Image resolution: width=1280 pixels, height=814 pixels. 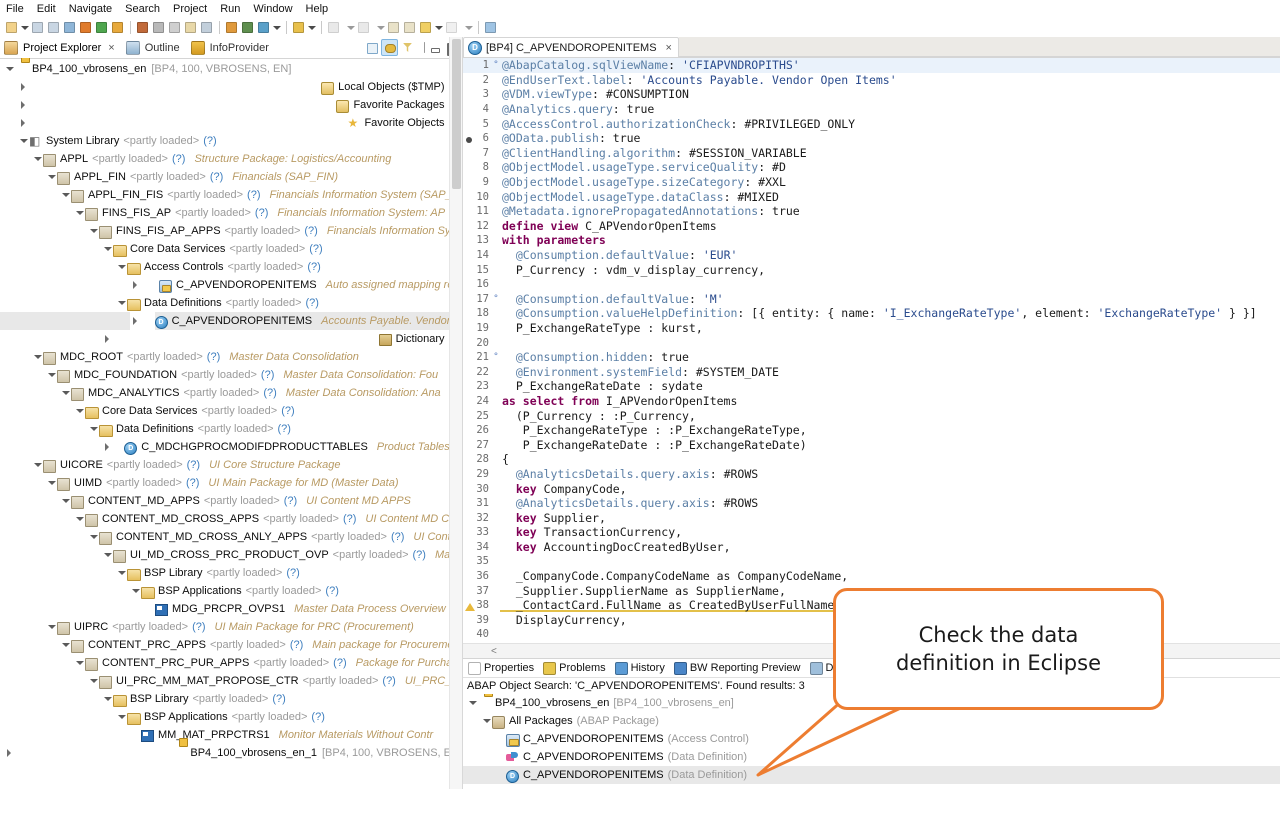 What do you see at coordinates (231, 591) in the screenshot?
I see `tree-row: BSP Applications <partly loaded> (?)` at bounding box center [231, 591].